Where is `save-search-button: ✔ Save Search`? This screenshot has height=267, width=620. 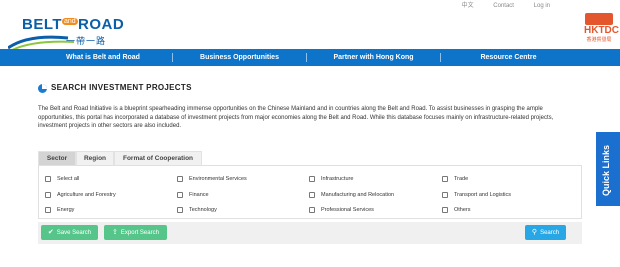
save-search-button: ✔ Save Search is located at coordinates (69, 232).